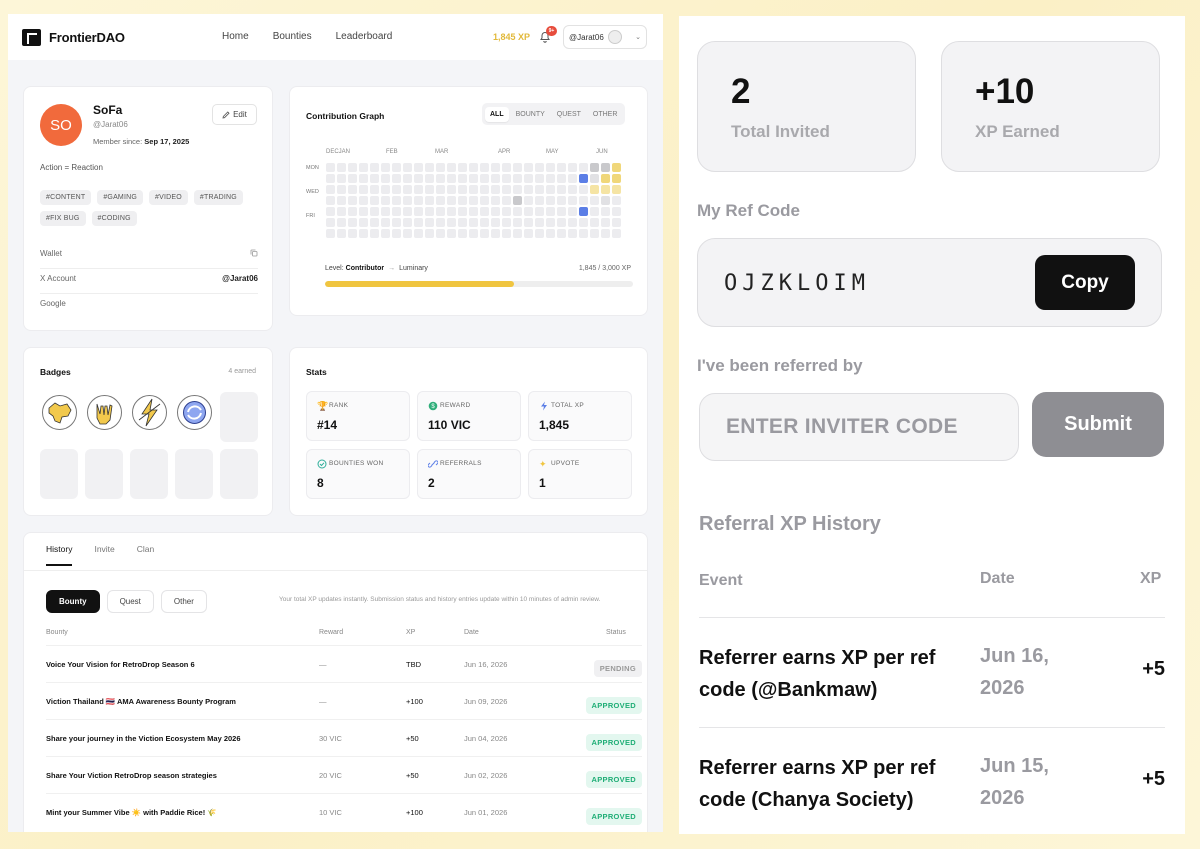 The width and height of the screenshot is (1200, 849). What do you see at coordinates (31, 37) in the screenshot?
I see `brand-mark-icon` at bounding box center [31, 37].